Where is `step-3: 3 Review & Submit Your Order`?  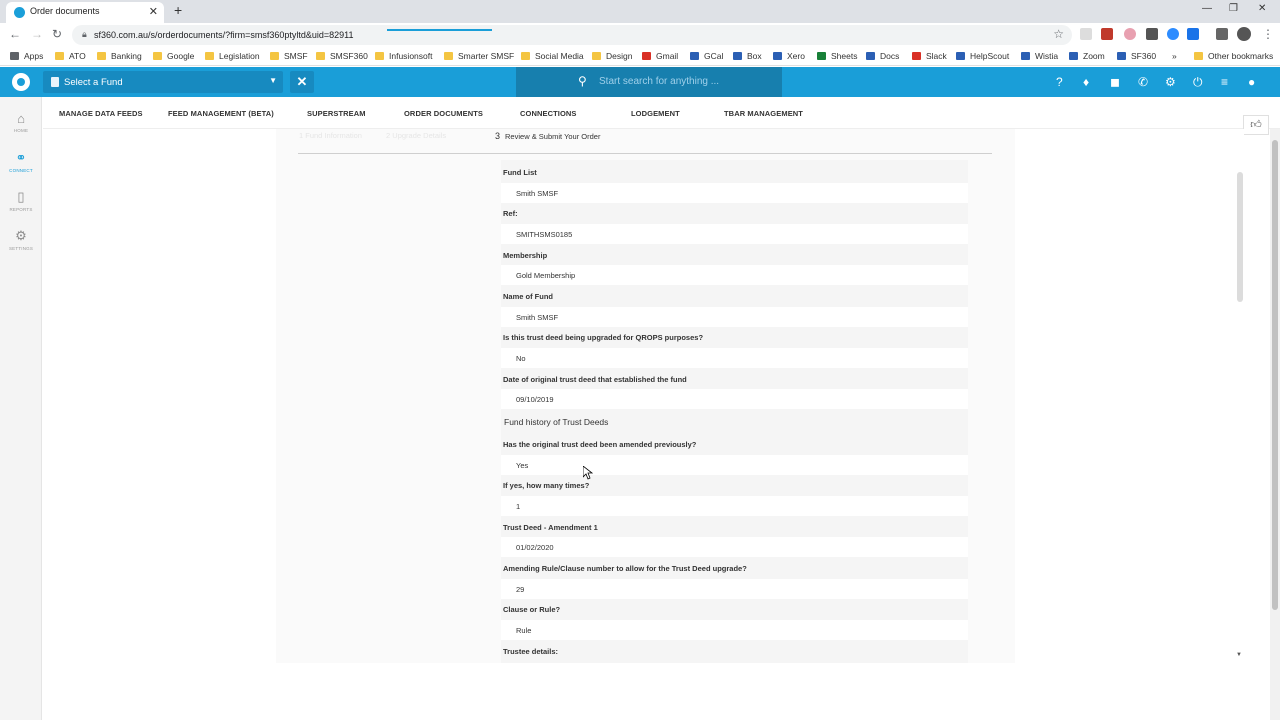
step-3: 3 Review & Submit Your Order is located at coordinates (547, 136).